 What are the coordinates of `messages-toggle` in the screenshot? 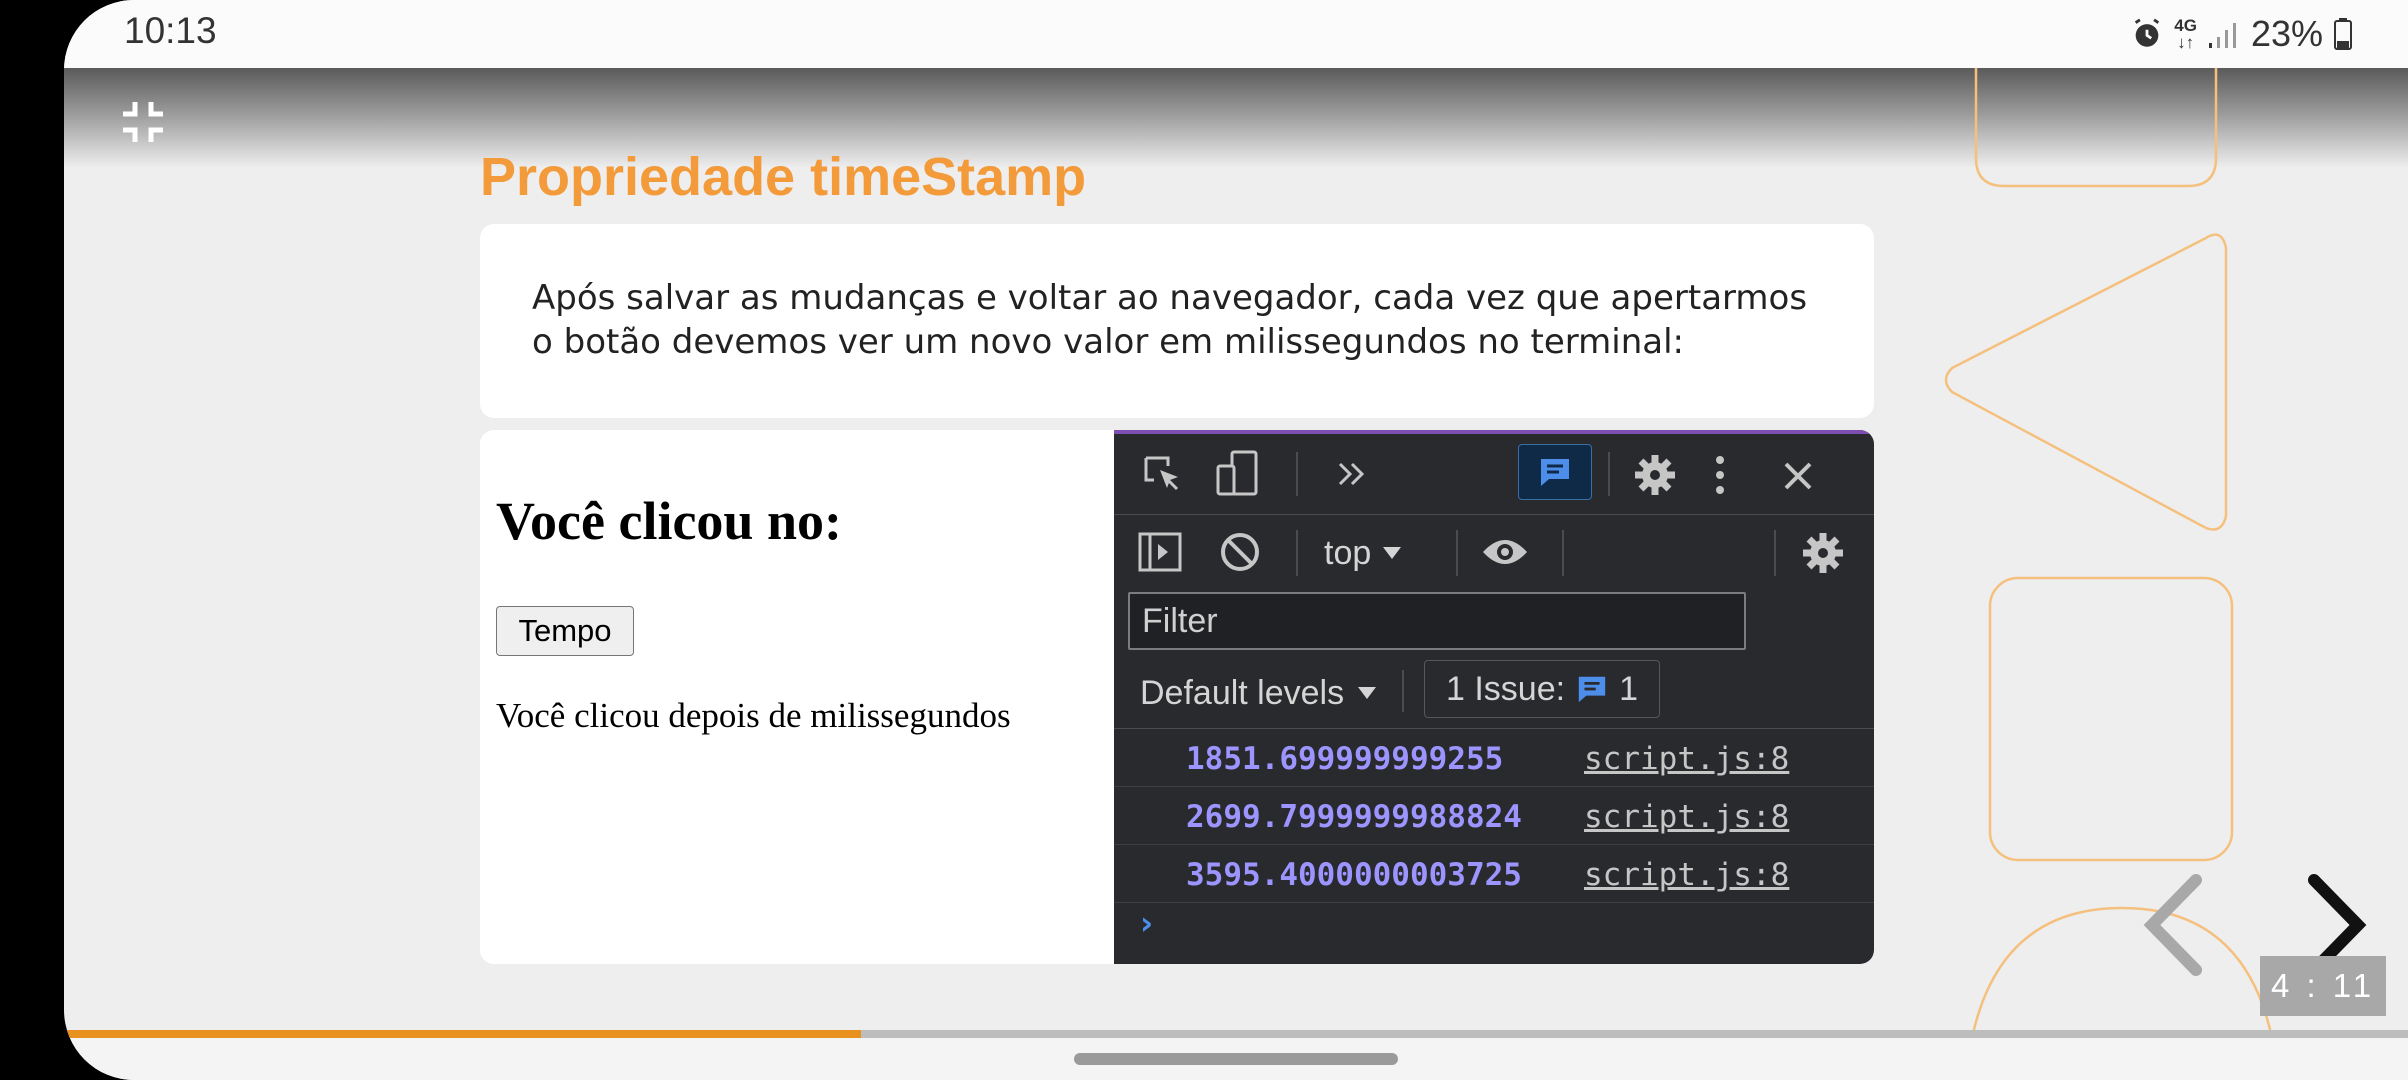 It's located at (1555, 472).